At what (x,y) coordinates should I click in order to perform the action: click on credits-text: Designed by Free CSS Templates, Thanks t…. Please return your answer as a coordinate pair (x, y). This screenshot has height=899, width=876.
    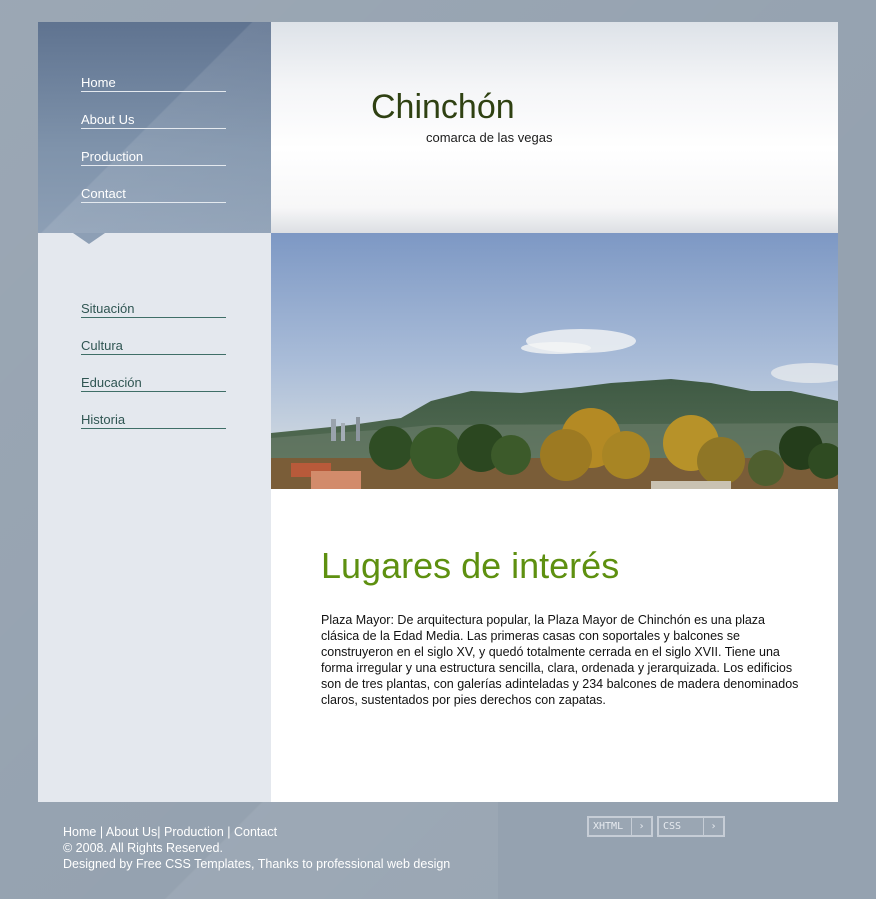
    Looking at the image, I should click on (257, 864).